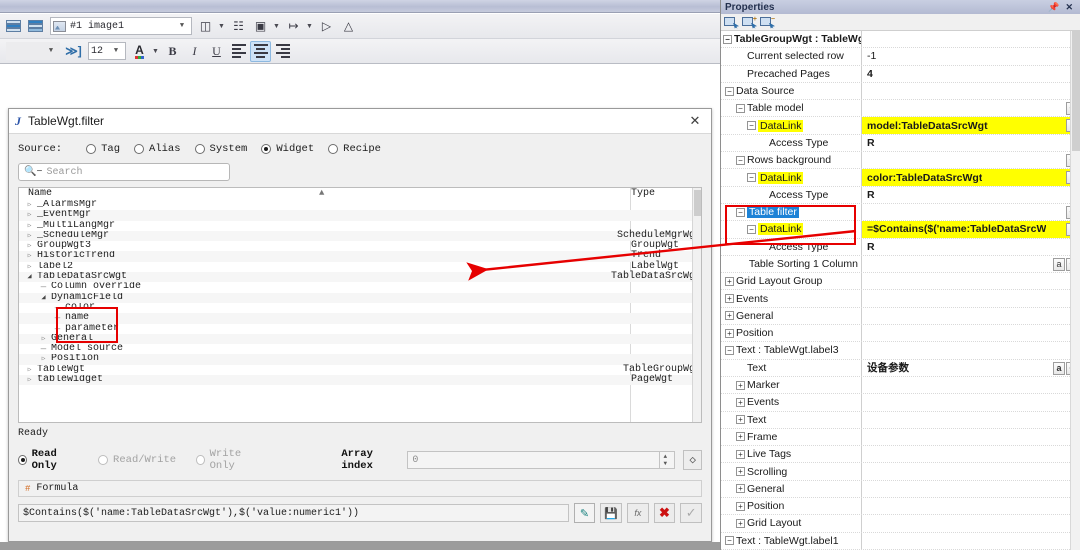 Image resolution: width=1080 pixels, height=550 pixels. I want to click on property-row: + Live Tags, so click(900, 455).